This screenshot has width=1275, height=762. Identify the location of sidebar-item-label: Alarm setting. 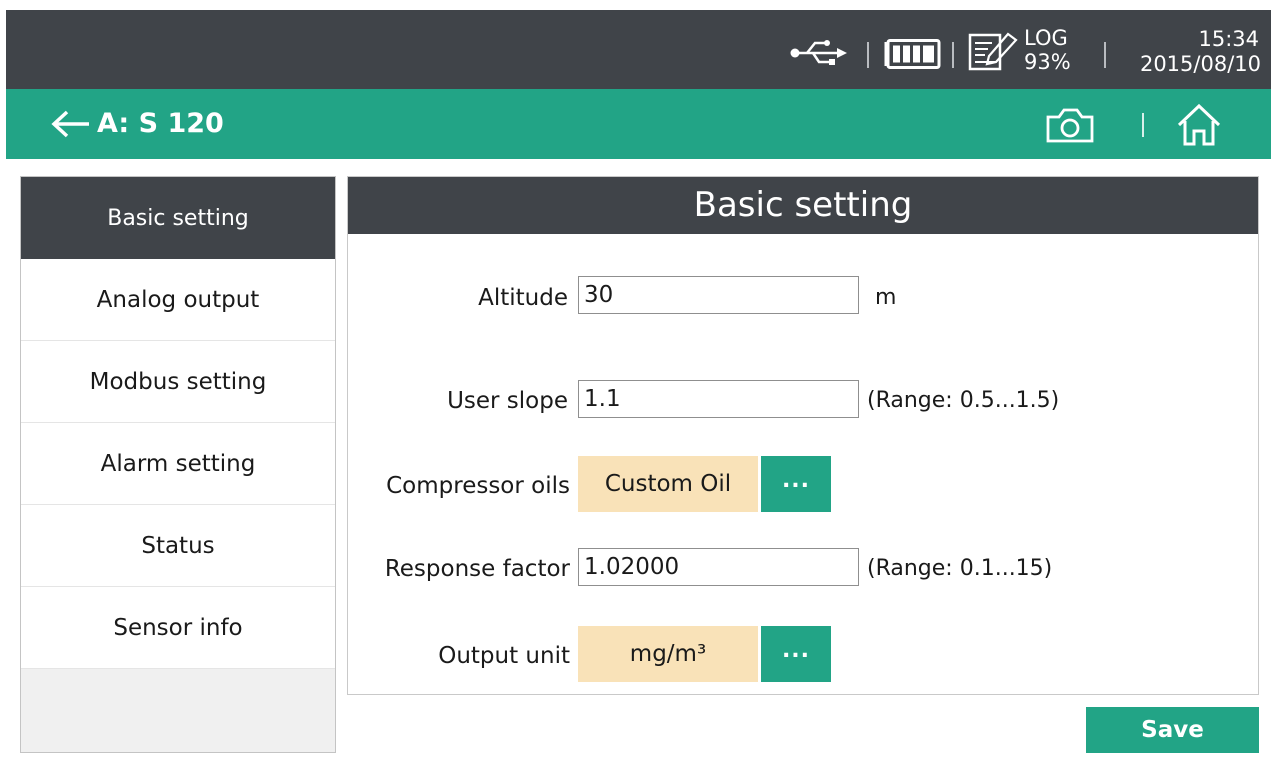
(178, 463).